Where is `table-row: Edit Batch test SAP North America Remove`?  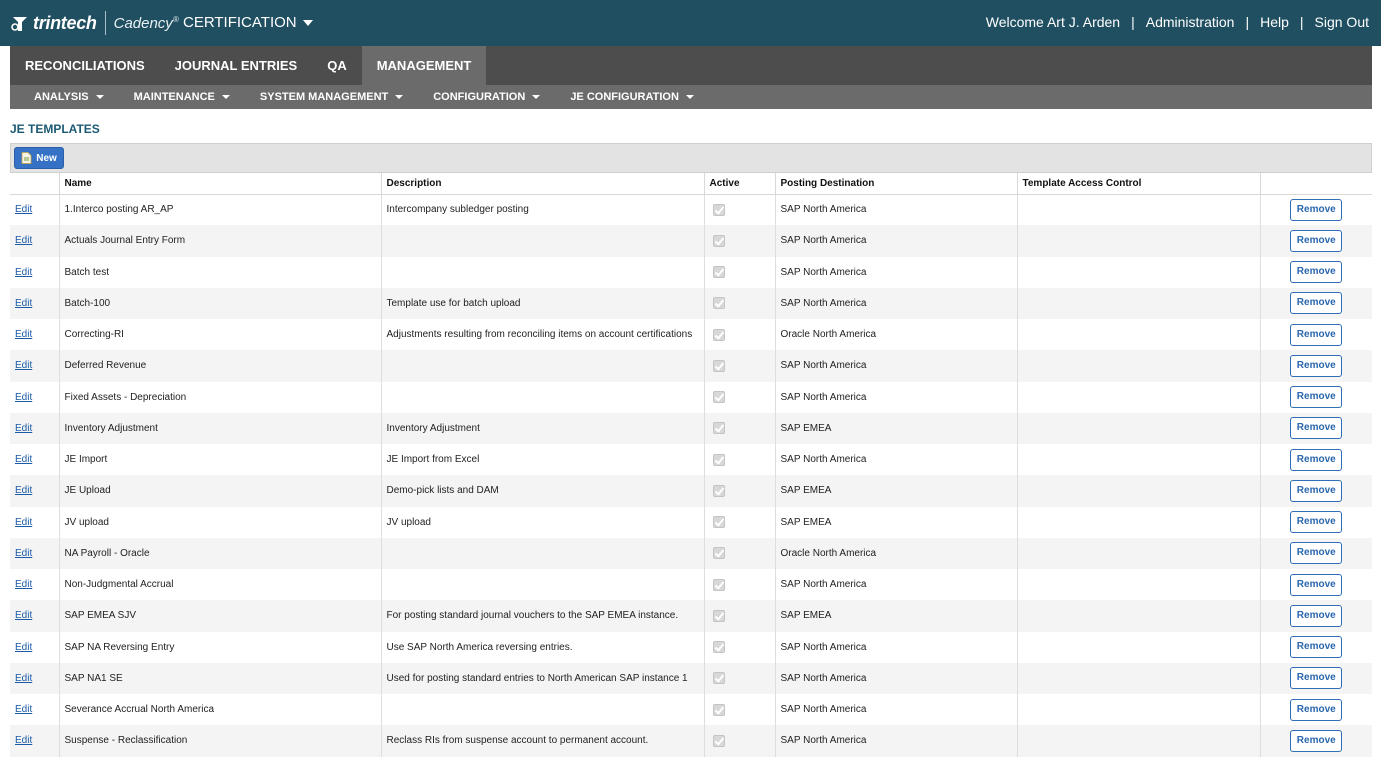
table-row: Edit Batch test SAP North America Remove is located at coordinates (691, 272).